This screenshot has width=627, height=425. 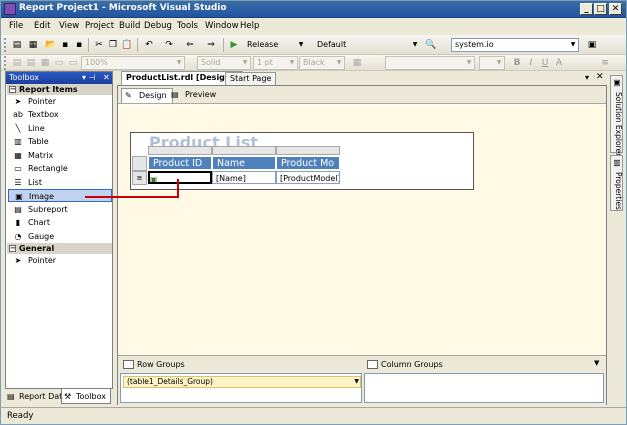 What do you see at coordinates (586, 9) in the screenshot?
I see `minimize-button: _` at bounding box center [586, 9].